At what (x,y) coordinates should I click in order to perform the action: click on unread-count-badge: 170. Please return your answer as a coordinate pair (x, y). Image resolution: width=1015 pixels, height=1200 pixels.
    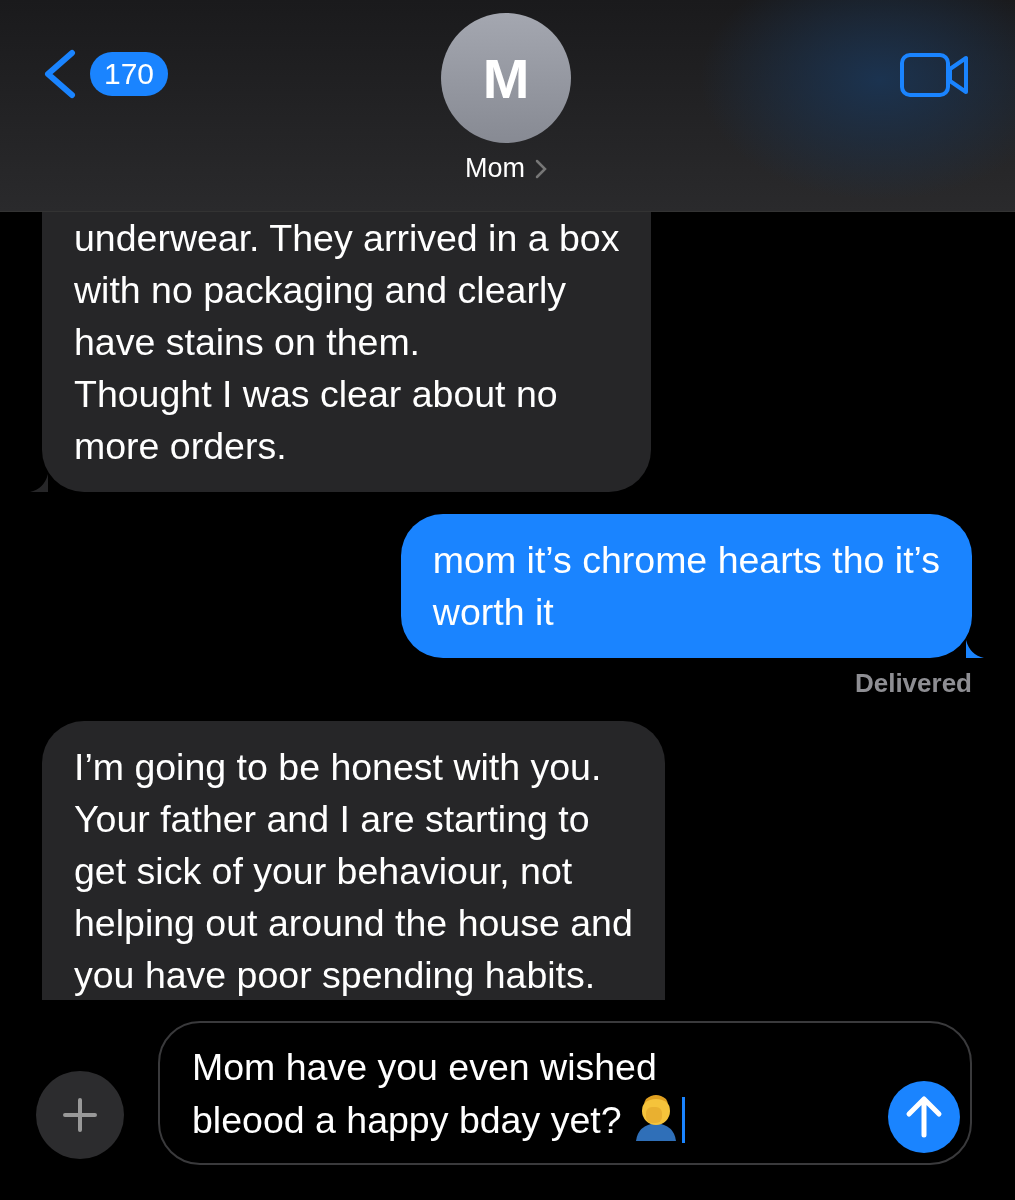
    Looking at the image, I should click on (129, 74).